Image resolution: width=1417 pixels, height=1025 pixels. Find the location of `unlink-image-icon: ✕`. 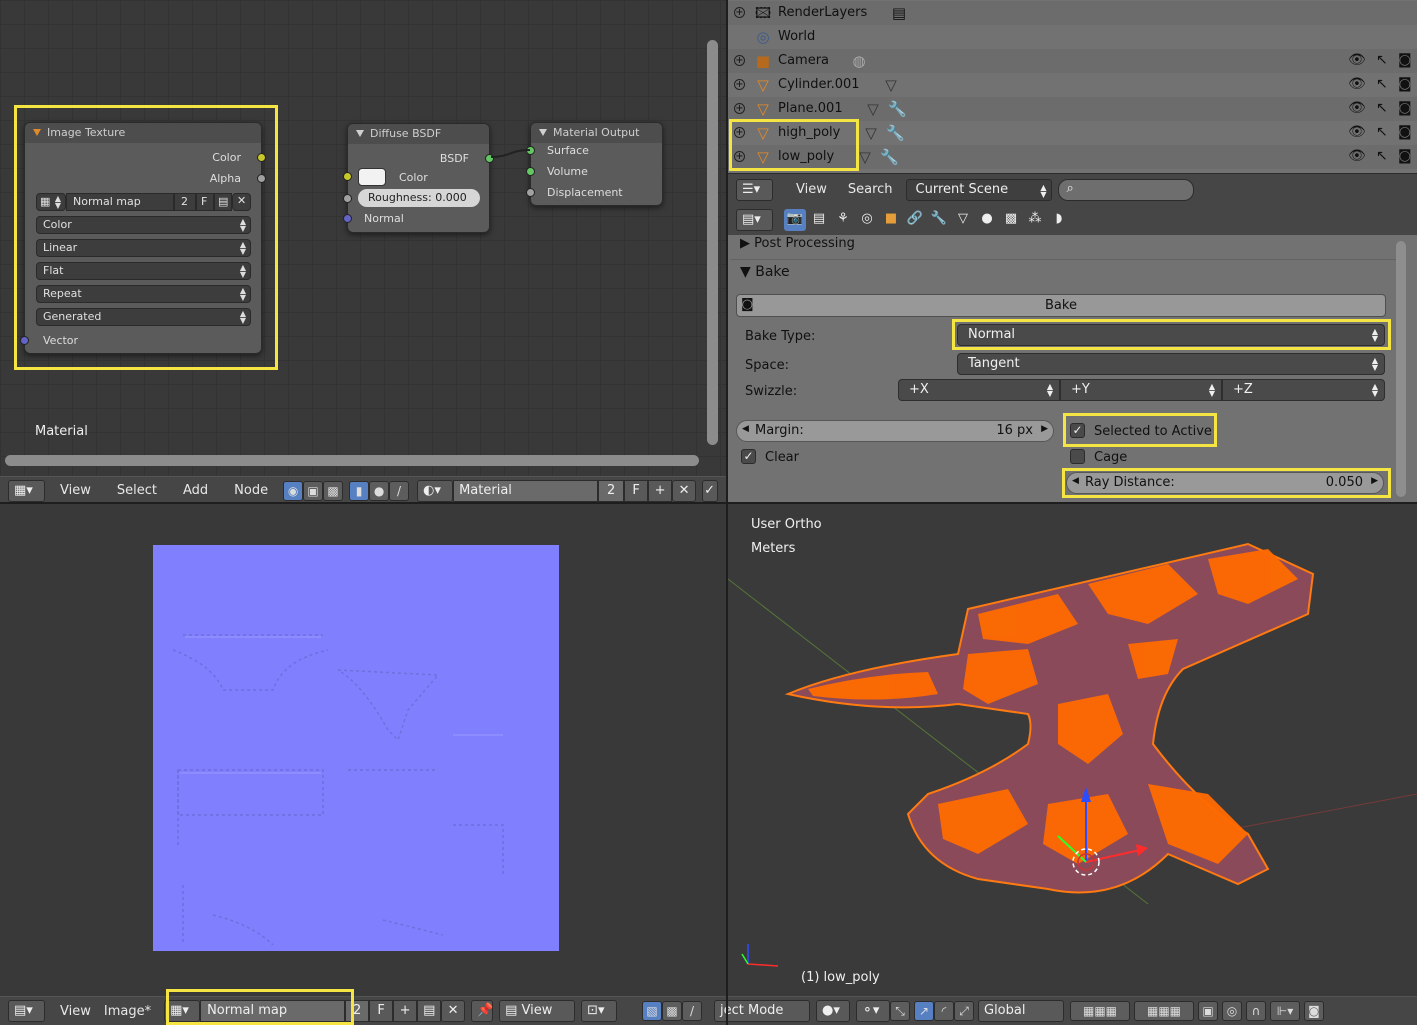

unlink-image-icon: ✕ is located at coordinates (453, 1011).